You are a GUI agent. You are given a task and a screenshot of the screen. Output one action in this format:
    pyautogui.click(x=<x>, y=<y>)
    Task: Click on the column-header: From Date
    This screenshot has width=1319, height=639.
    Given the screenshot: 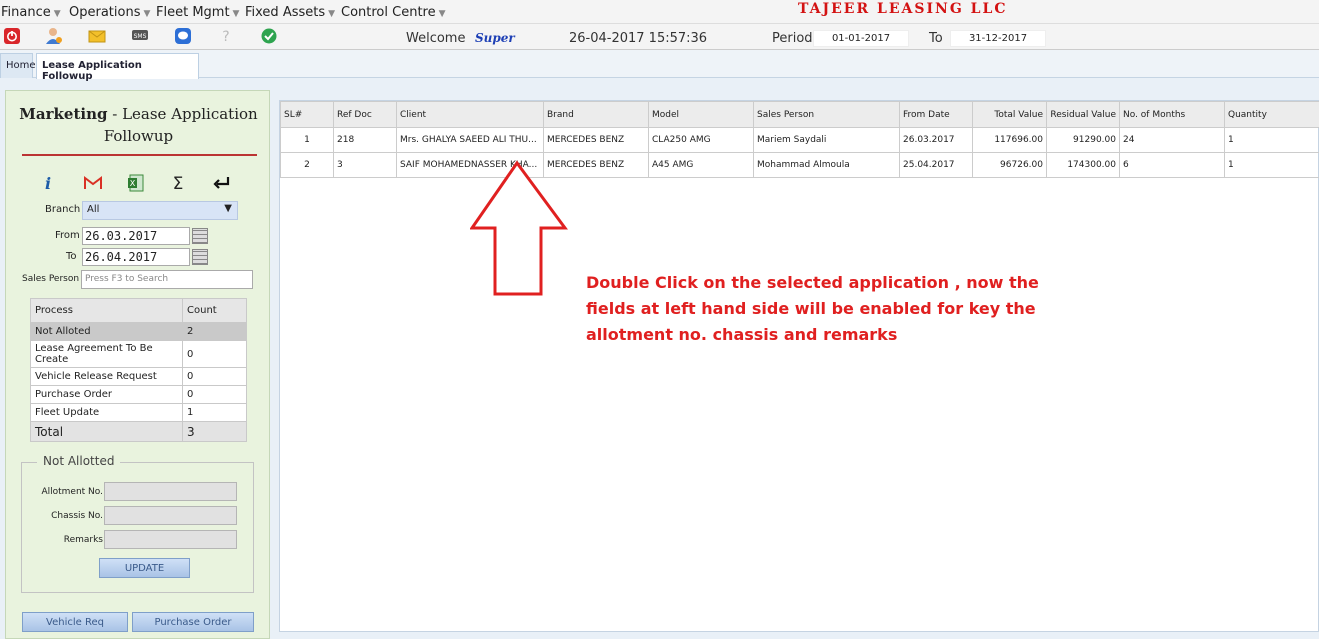 What is the action you would take?
    pyautogui.click(x=936, y=114)
    